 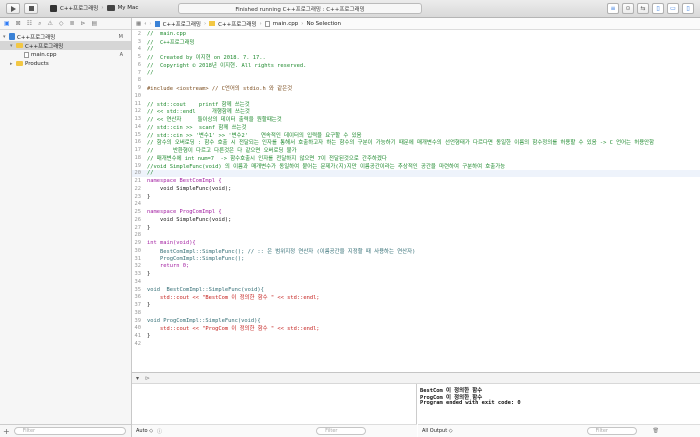 I want to click on code-line: 23}, so click(x=416, y=197).